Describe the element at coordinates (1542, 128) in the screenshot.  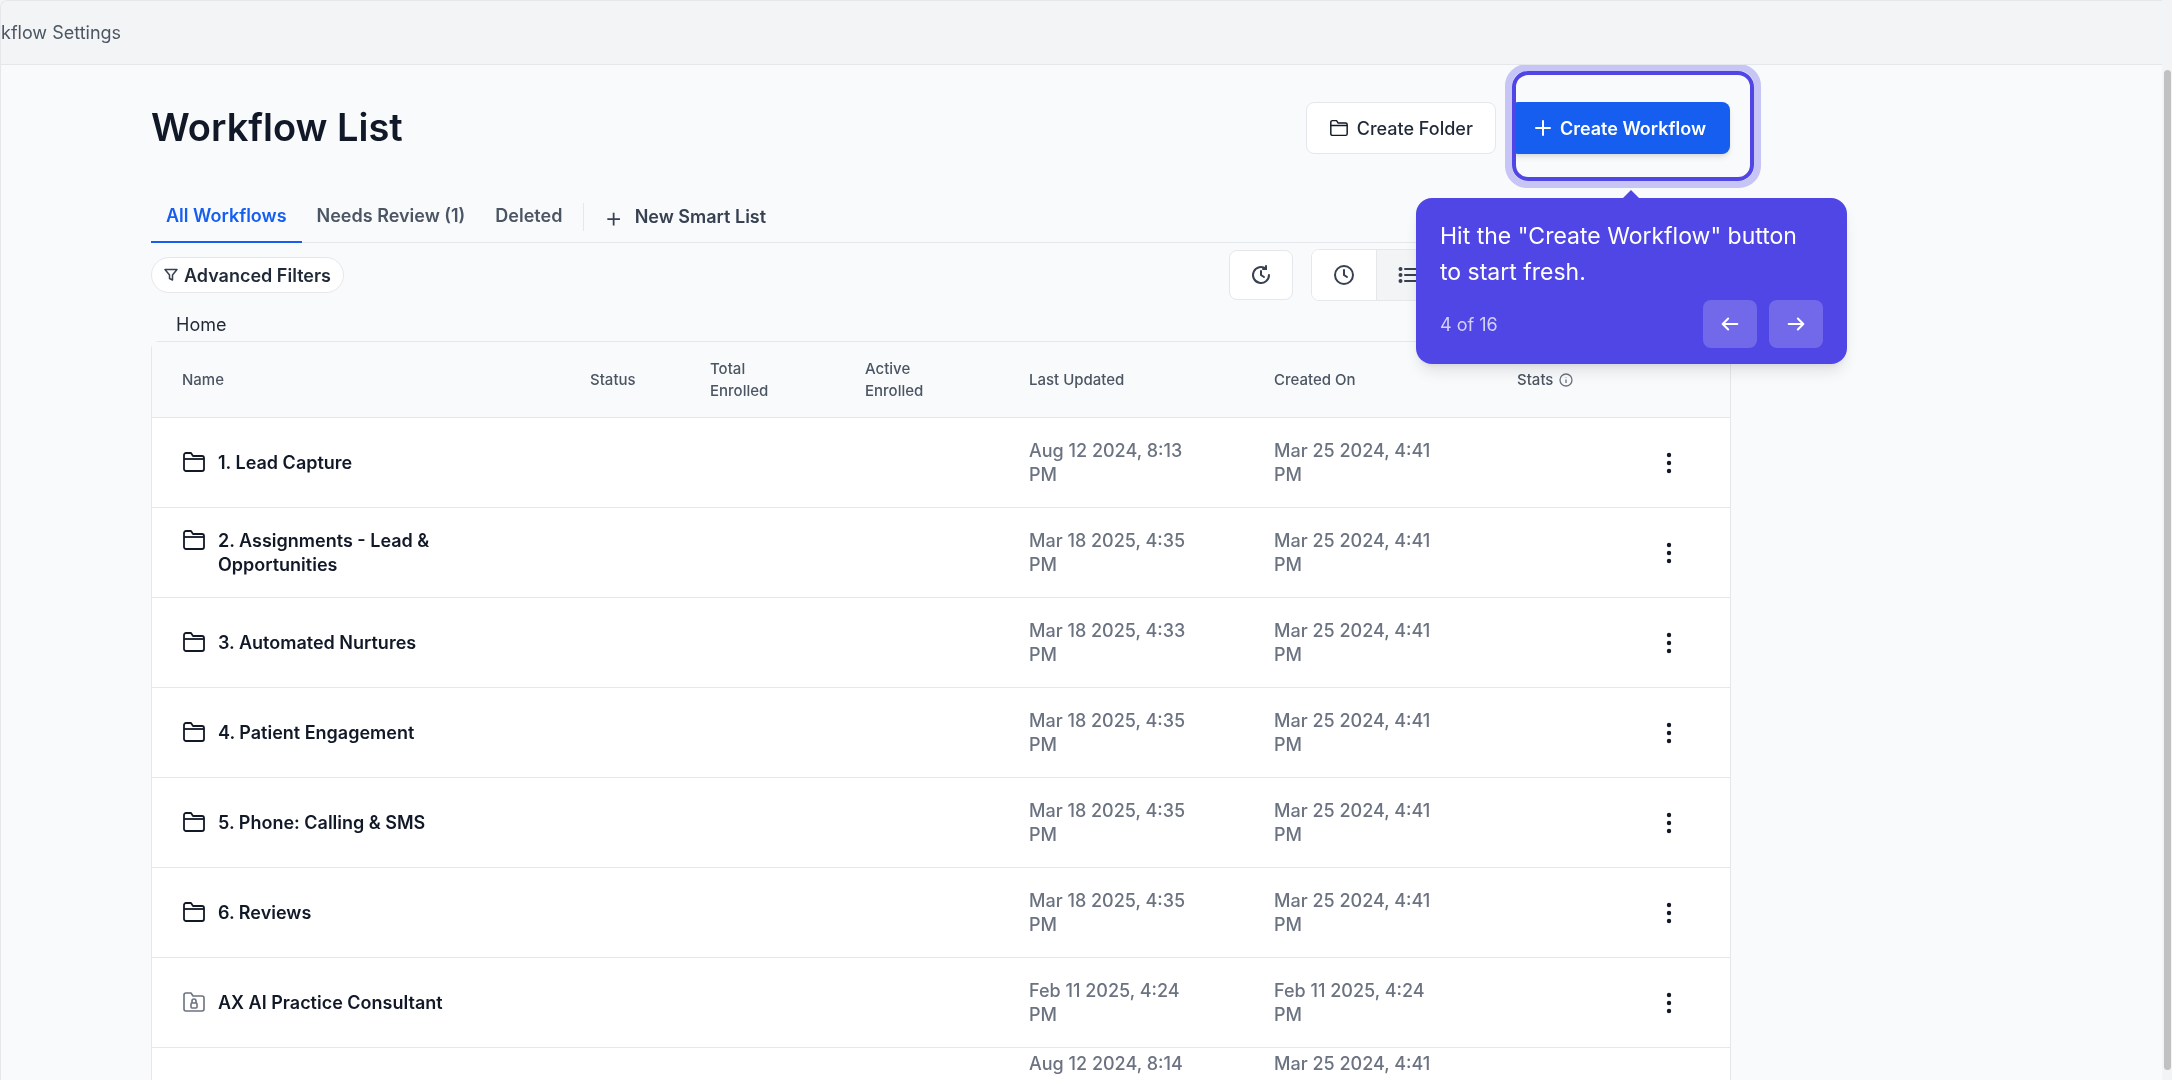
I see `plus-icon` at that location.